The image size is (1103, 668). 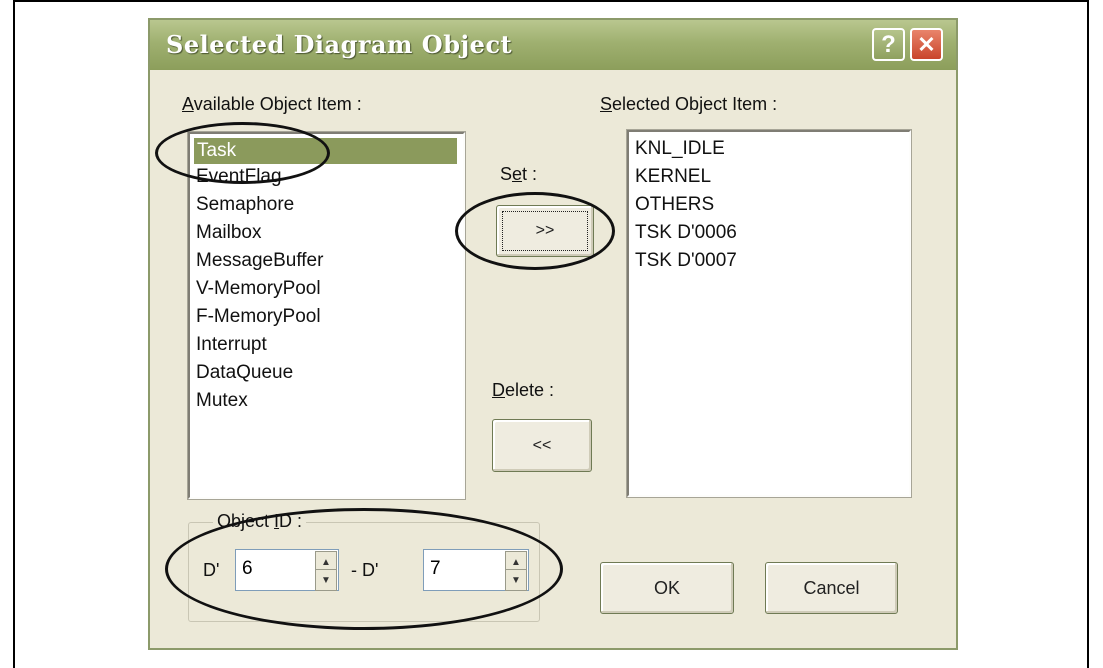 What do you see at coordinates (553, 45) in the screenshot?
I see `title-bar: Selected Diagram Object ? ✕` at bounding box center [553, 45].